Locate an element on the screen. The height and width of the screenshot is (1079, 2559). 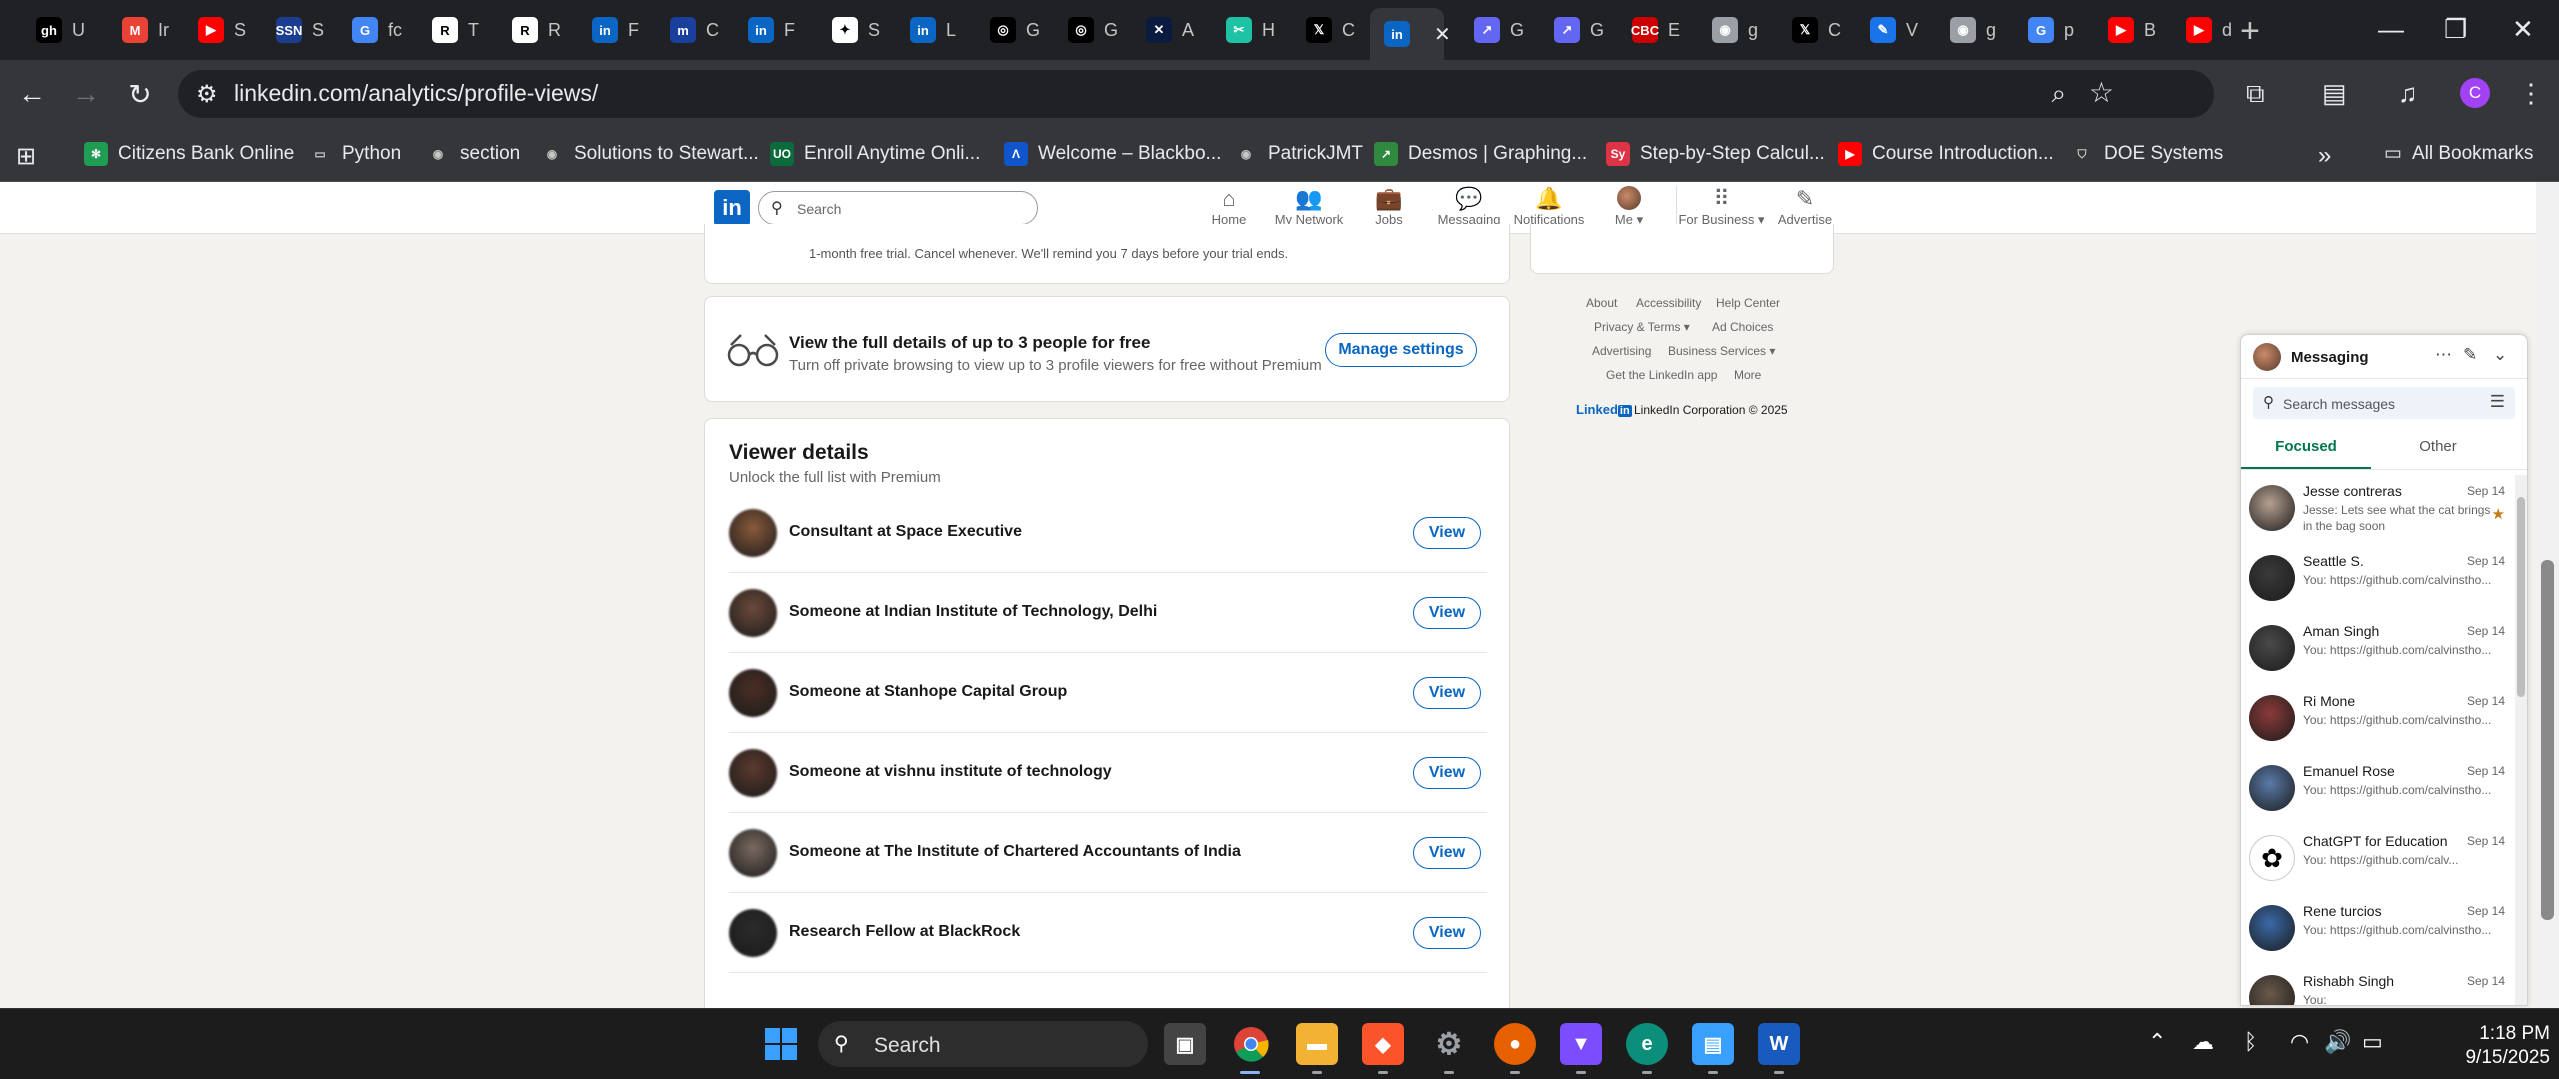
reload-icon: ↻ is located at coordinates (140, 94).